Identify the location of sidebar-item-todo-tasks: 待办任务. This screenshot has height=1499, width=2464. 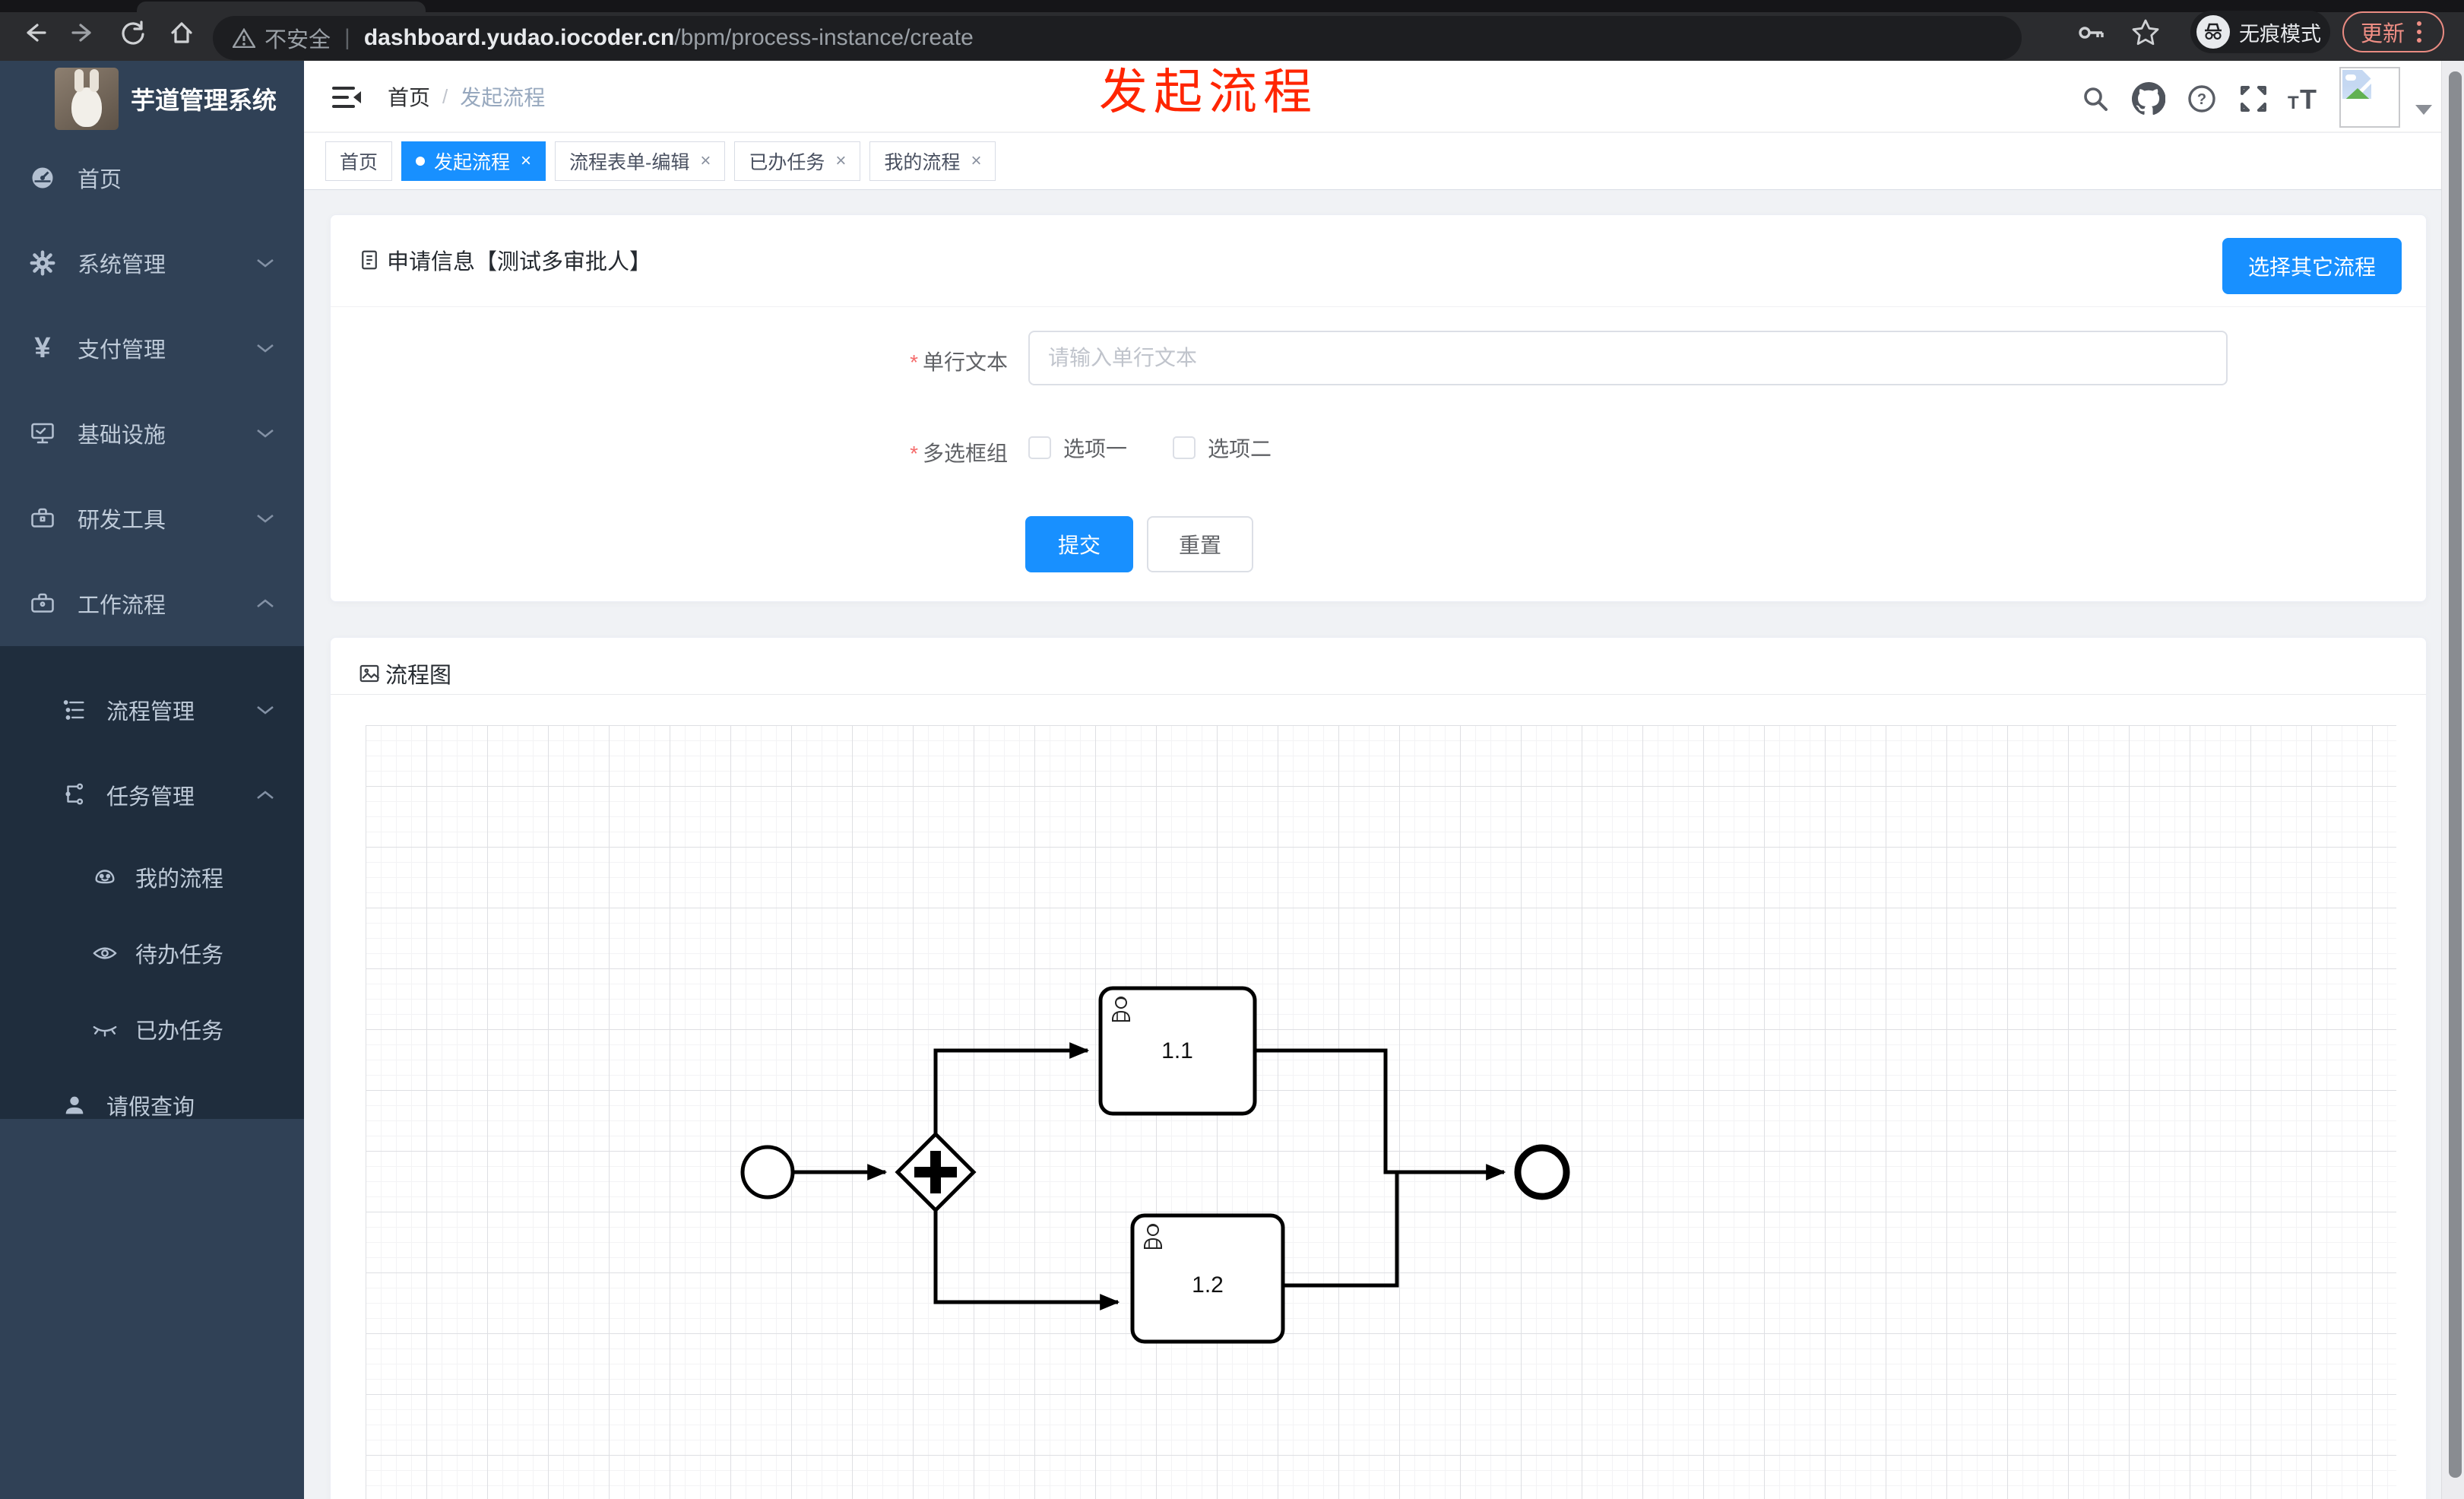
(152, 953).